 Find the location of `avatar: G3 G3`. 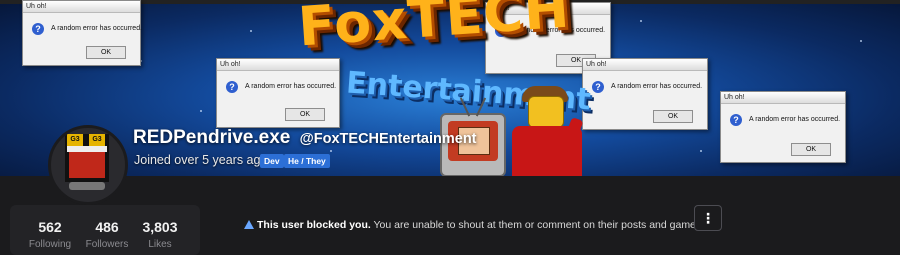

avatar: G3 G3 is located at coordinates (88, 165).